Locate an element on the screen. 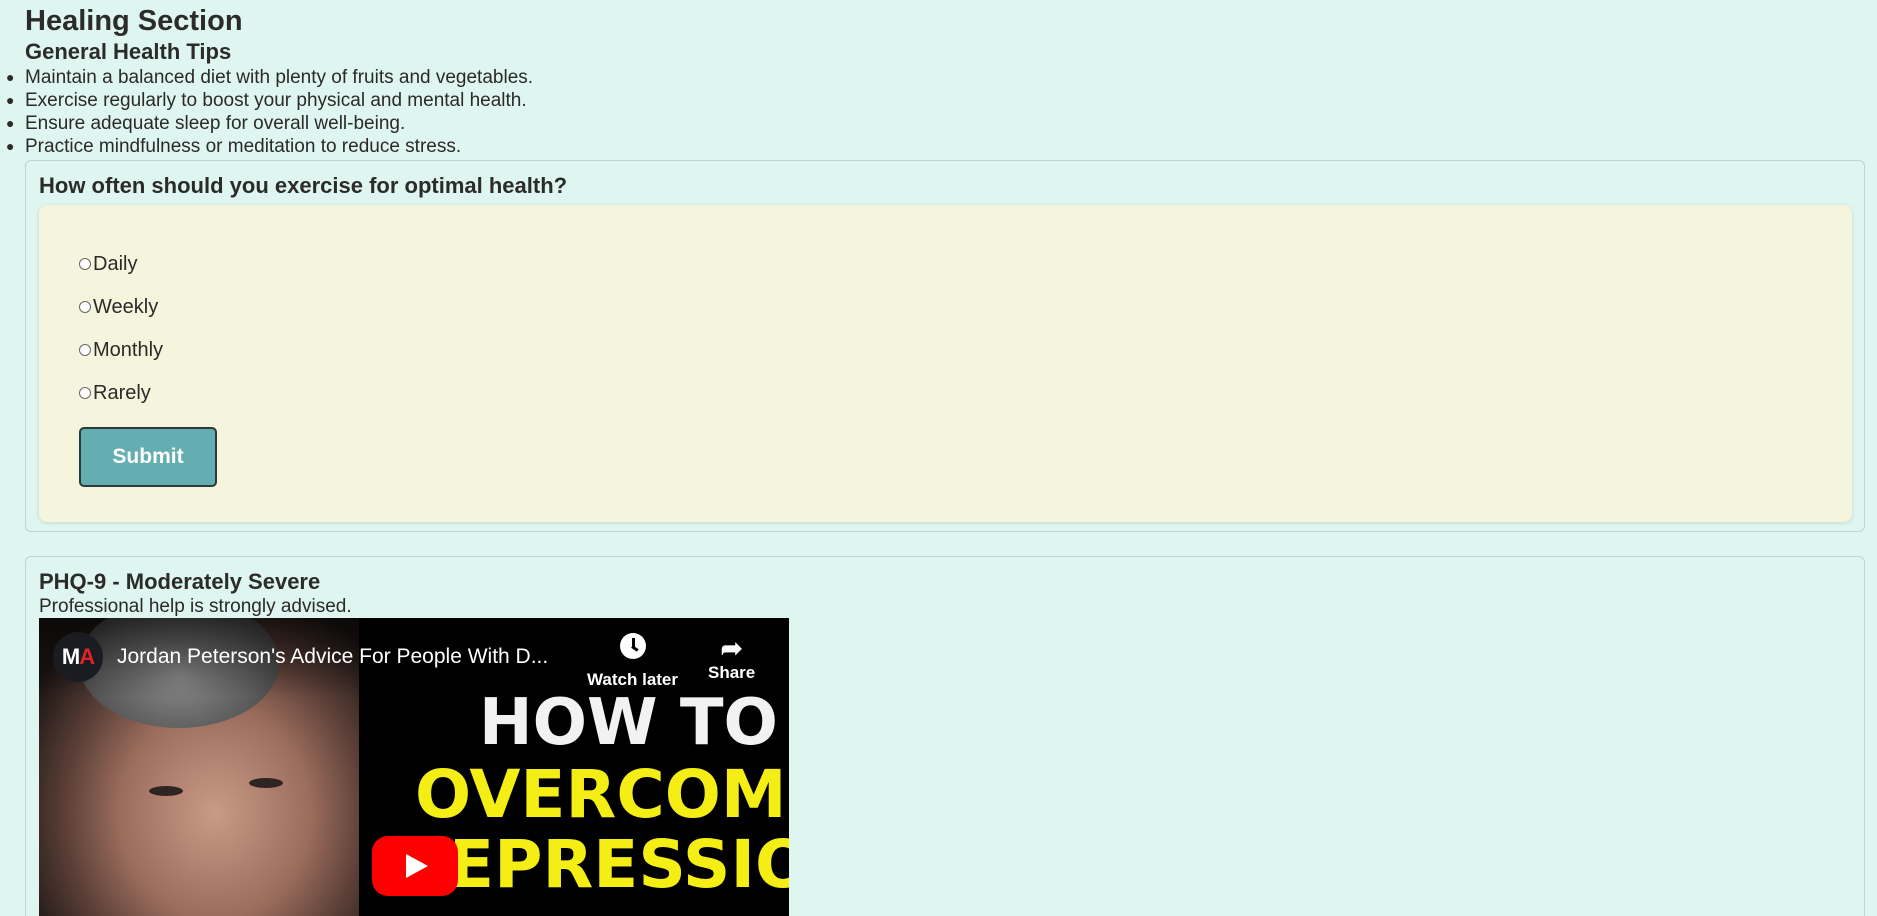  radio-rarely is located at coordinates (85, 392).